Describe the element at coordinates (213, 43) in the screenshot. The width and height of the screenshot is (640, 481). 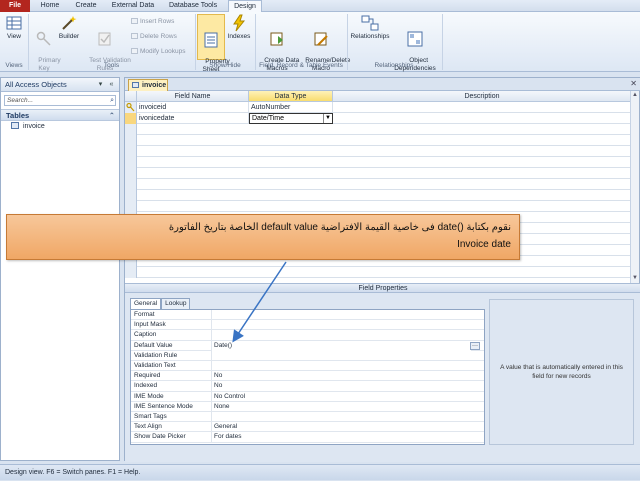
I see `property-sheet-button: Property Sheet` at that location.